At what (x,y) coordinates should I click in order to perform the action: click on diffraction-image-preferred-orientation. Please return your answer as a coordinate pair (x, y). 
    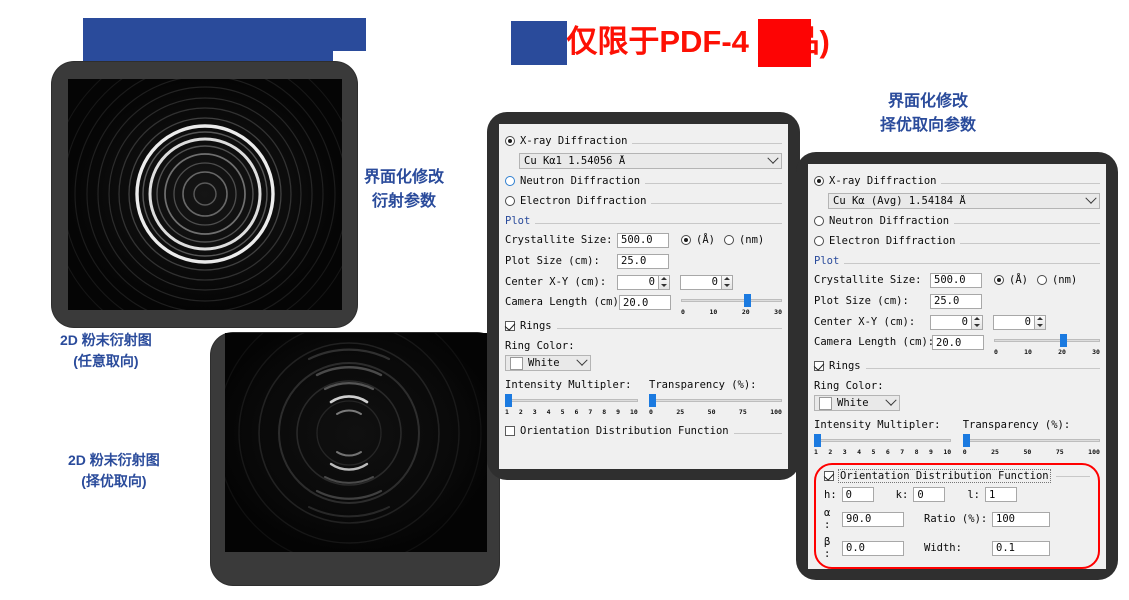
    Looking at the image, I should click on (355, 459).